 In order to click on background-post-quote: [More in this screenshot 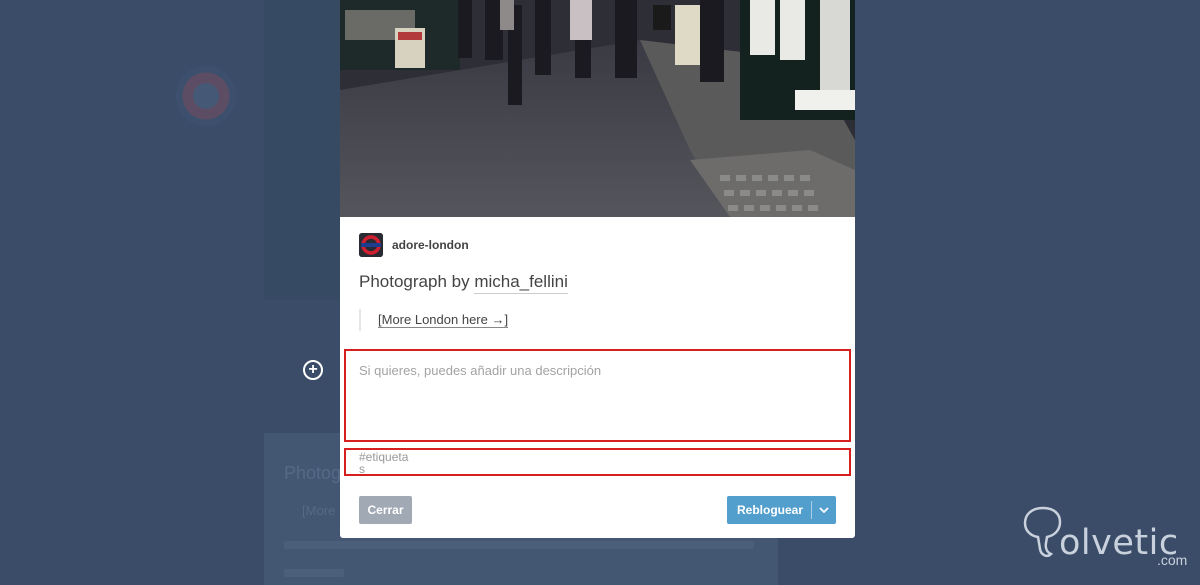, I will do `click(319, 510)`.